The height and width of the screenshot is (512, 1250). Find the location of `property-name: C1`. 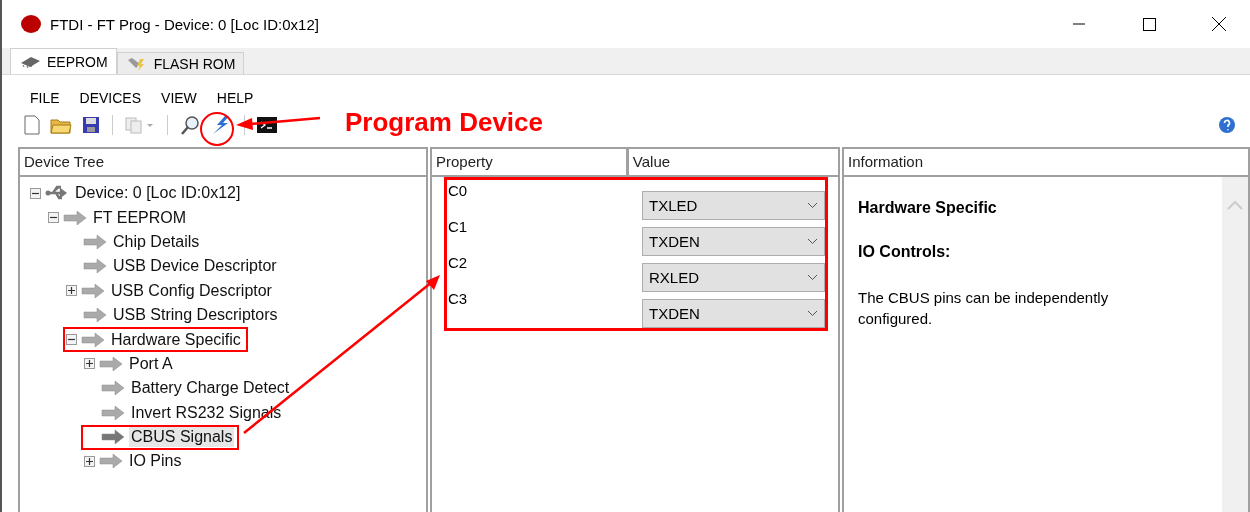

property-name: C1 is located at coordinates (458, 226).